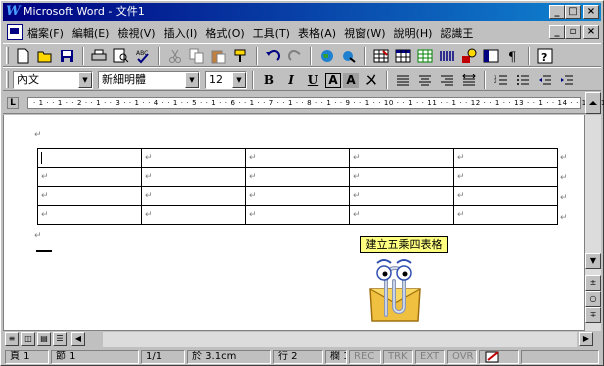  What do you see at coordinates (593, 315) in the screenshot?
I see `next-page-button: ∓` at bounding box center [593, 315].